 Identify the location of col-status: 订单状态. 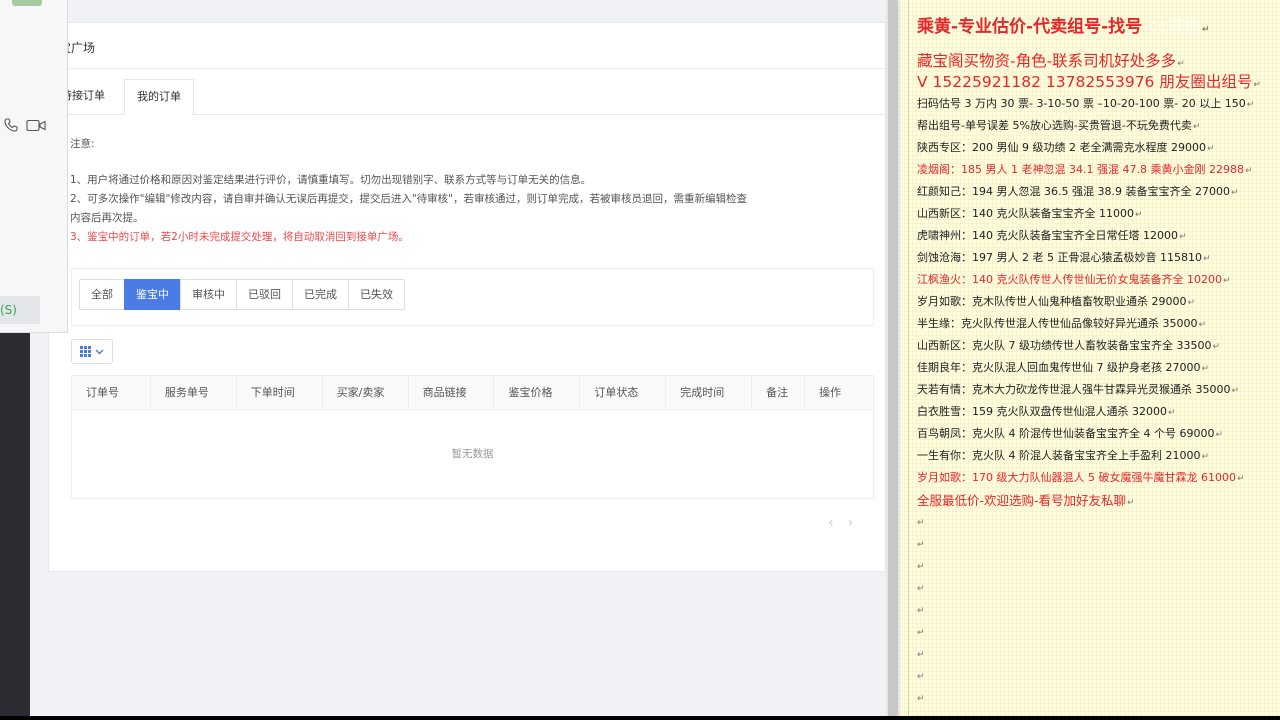
(623, 393).